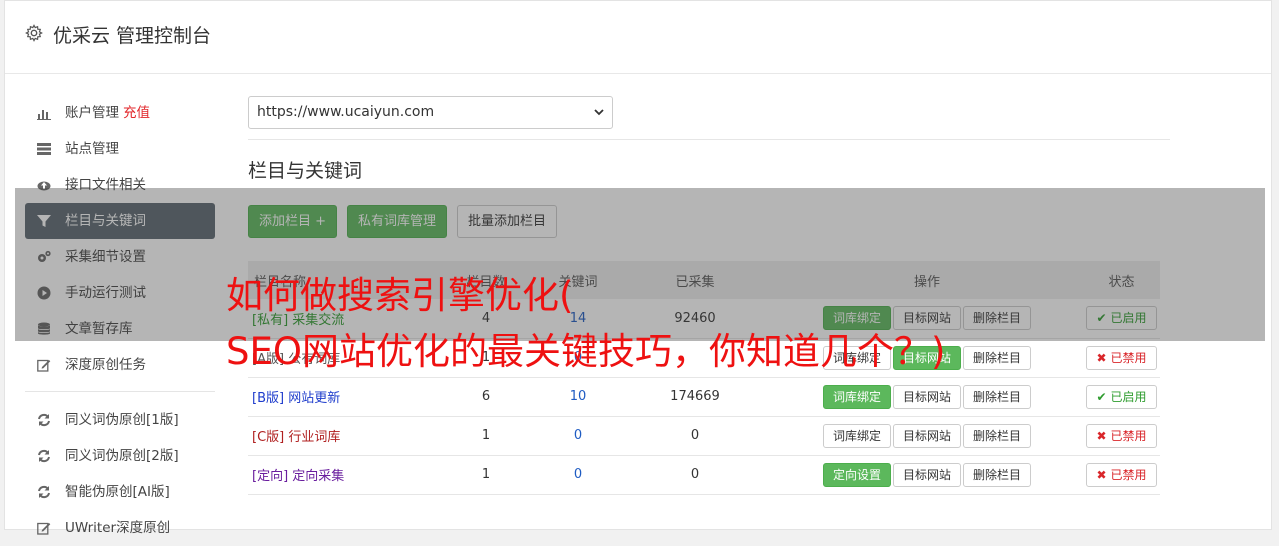  I want to click on column-name-cell: [定向] 定向采集, so click(341, 474).